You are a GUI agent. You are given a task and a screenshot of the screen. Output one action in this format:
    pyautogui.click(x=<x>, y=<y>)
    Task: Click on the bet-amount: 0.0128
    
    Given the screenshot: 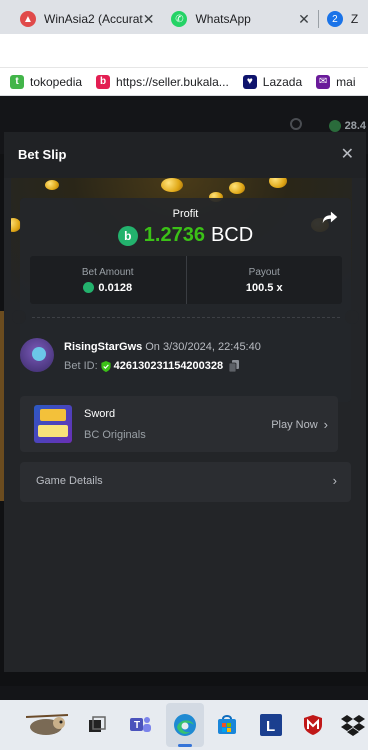 What is the action you would take?
    pyautogui.click(x=115, y=287)
    